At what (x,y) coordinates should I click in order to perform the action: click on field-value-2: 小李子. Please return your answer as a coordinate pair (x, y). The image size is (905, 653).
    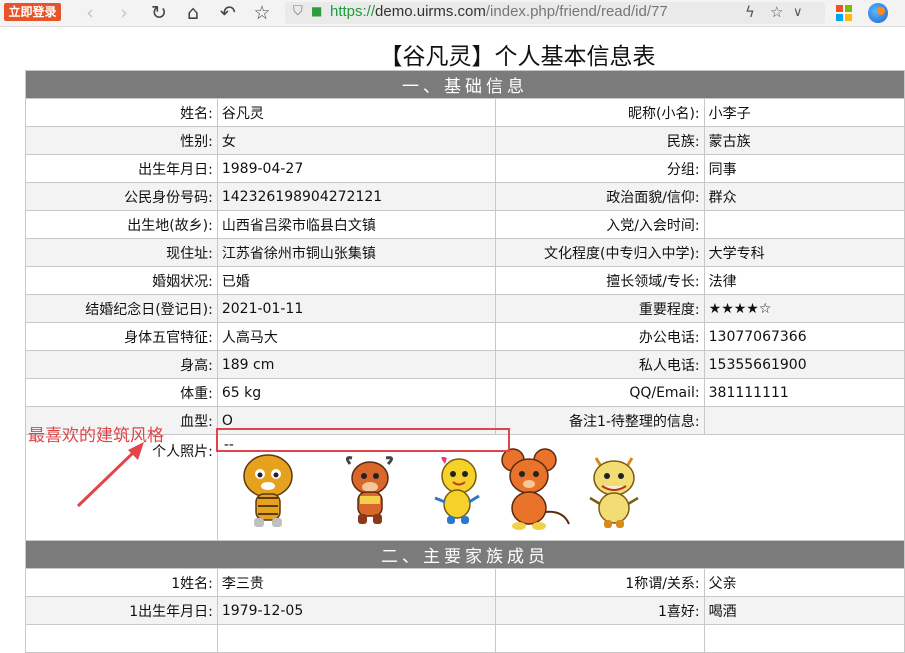
    Looking at the image, I should click on (804, 112).